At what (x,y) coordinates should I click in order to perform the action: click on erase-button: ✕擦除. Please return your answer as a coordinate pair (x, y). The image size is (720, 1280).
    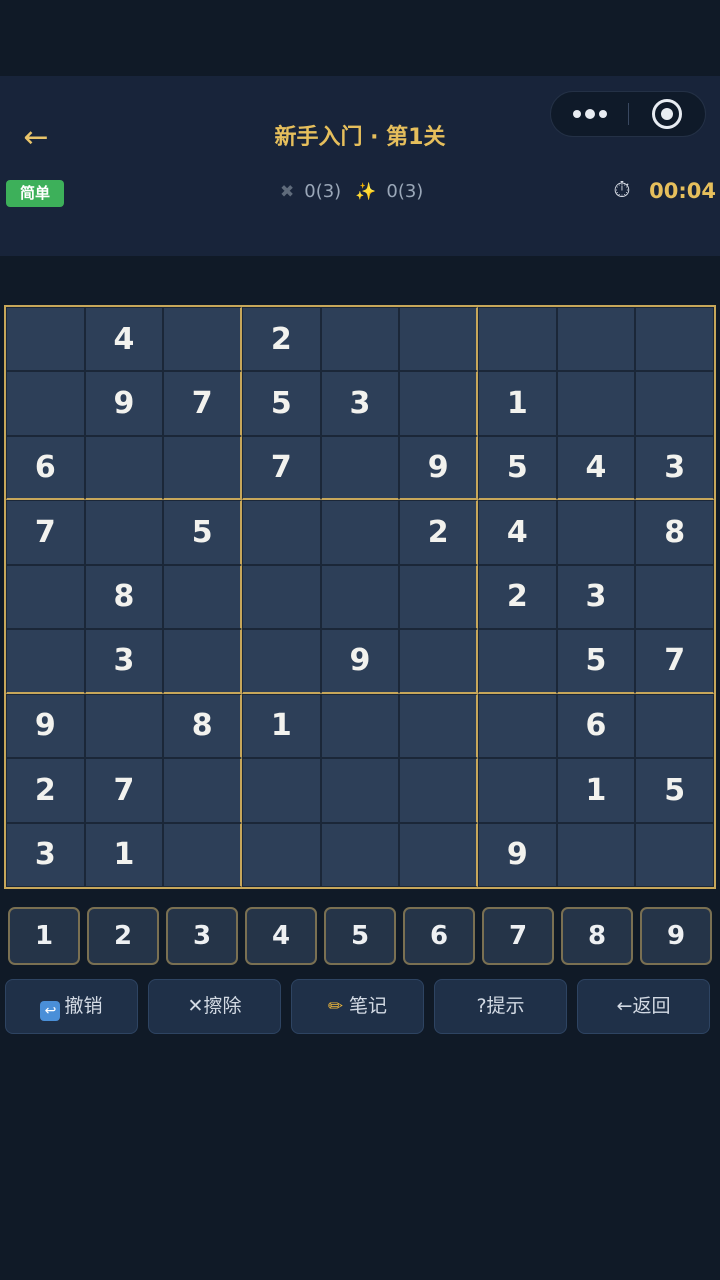
    Looking at the image, I should click on (214, 1006).